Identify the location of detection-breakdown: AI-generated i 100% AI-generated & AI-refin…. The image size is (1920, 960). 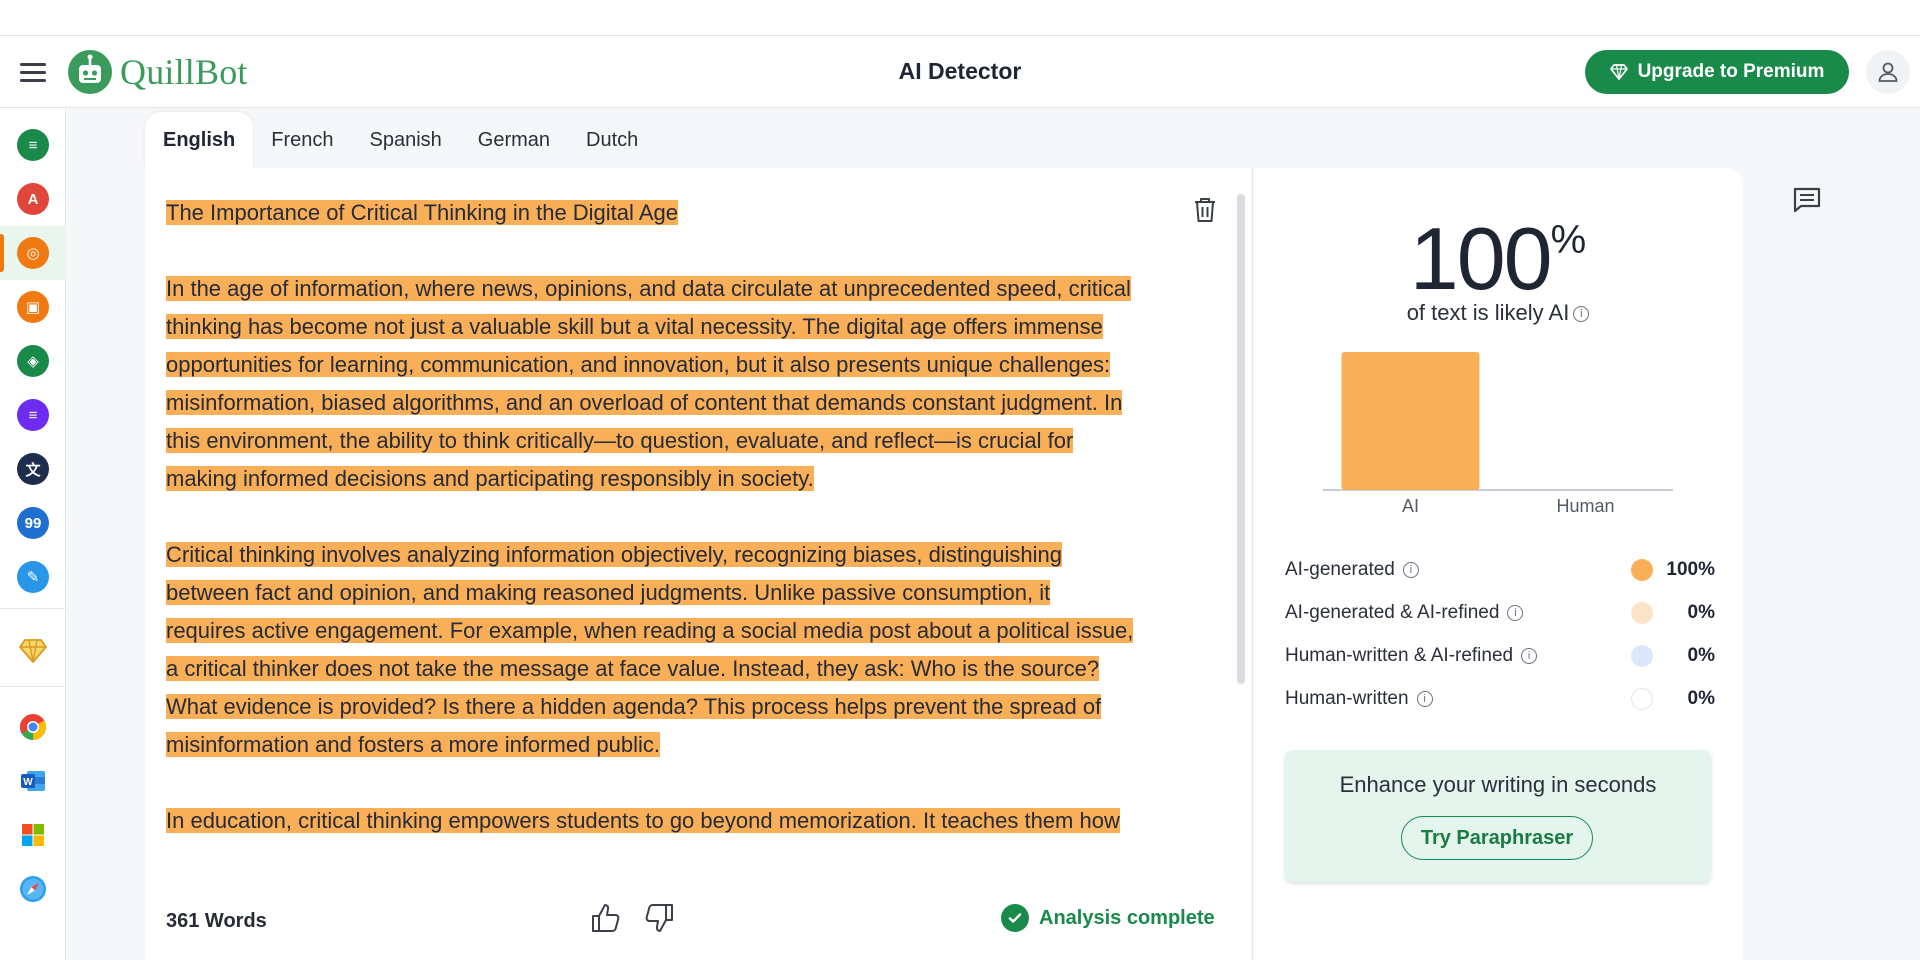
(1500, 634).